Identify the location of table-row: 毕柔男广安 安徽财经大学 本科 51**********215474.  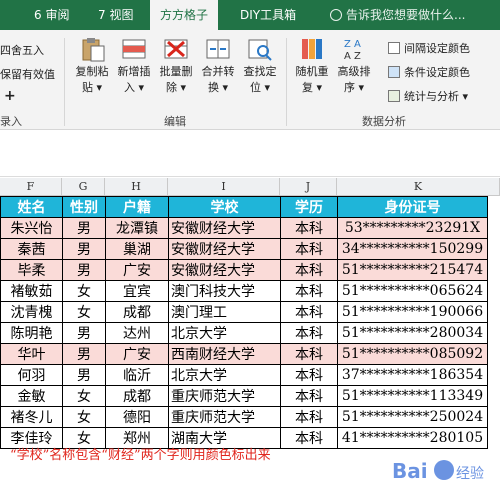
(244, 270).